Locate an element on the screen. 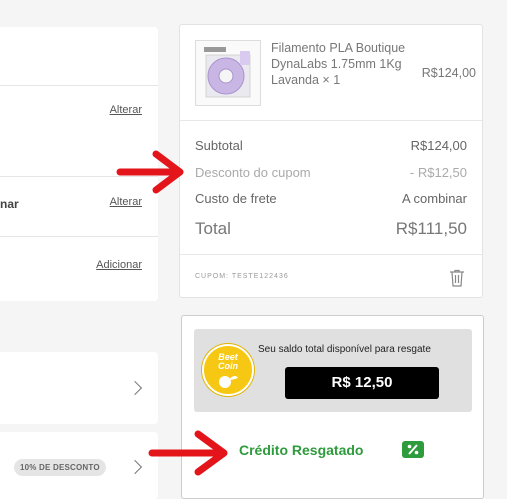 This screenshot has width=507, height=499. discount-card: 10% DE DESCONTO is located at coordinates (79, 465).